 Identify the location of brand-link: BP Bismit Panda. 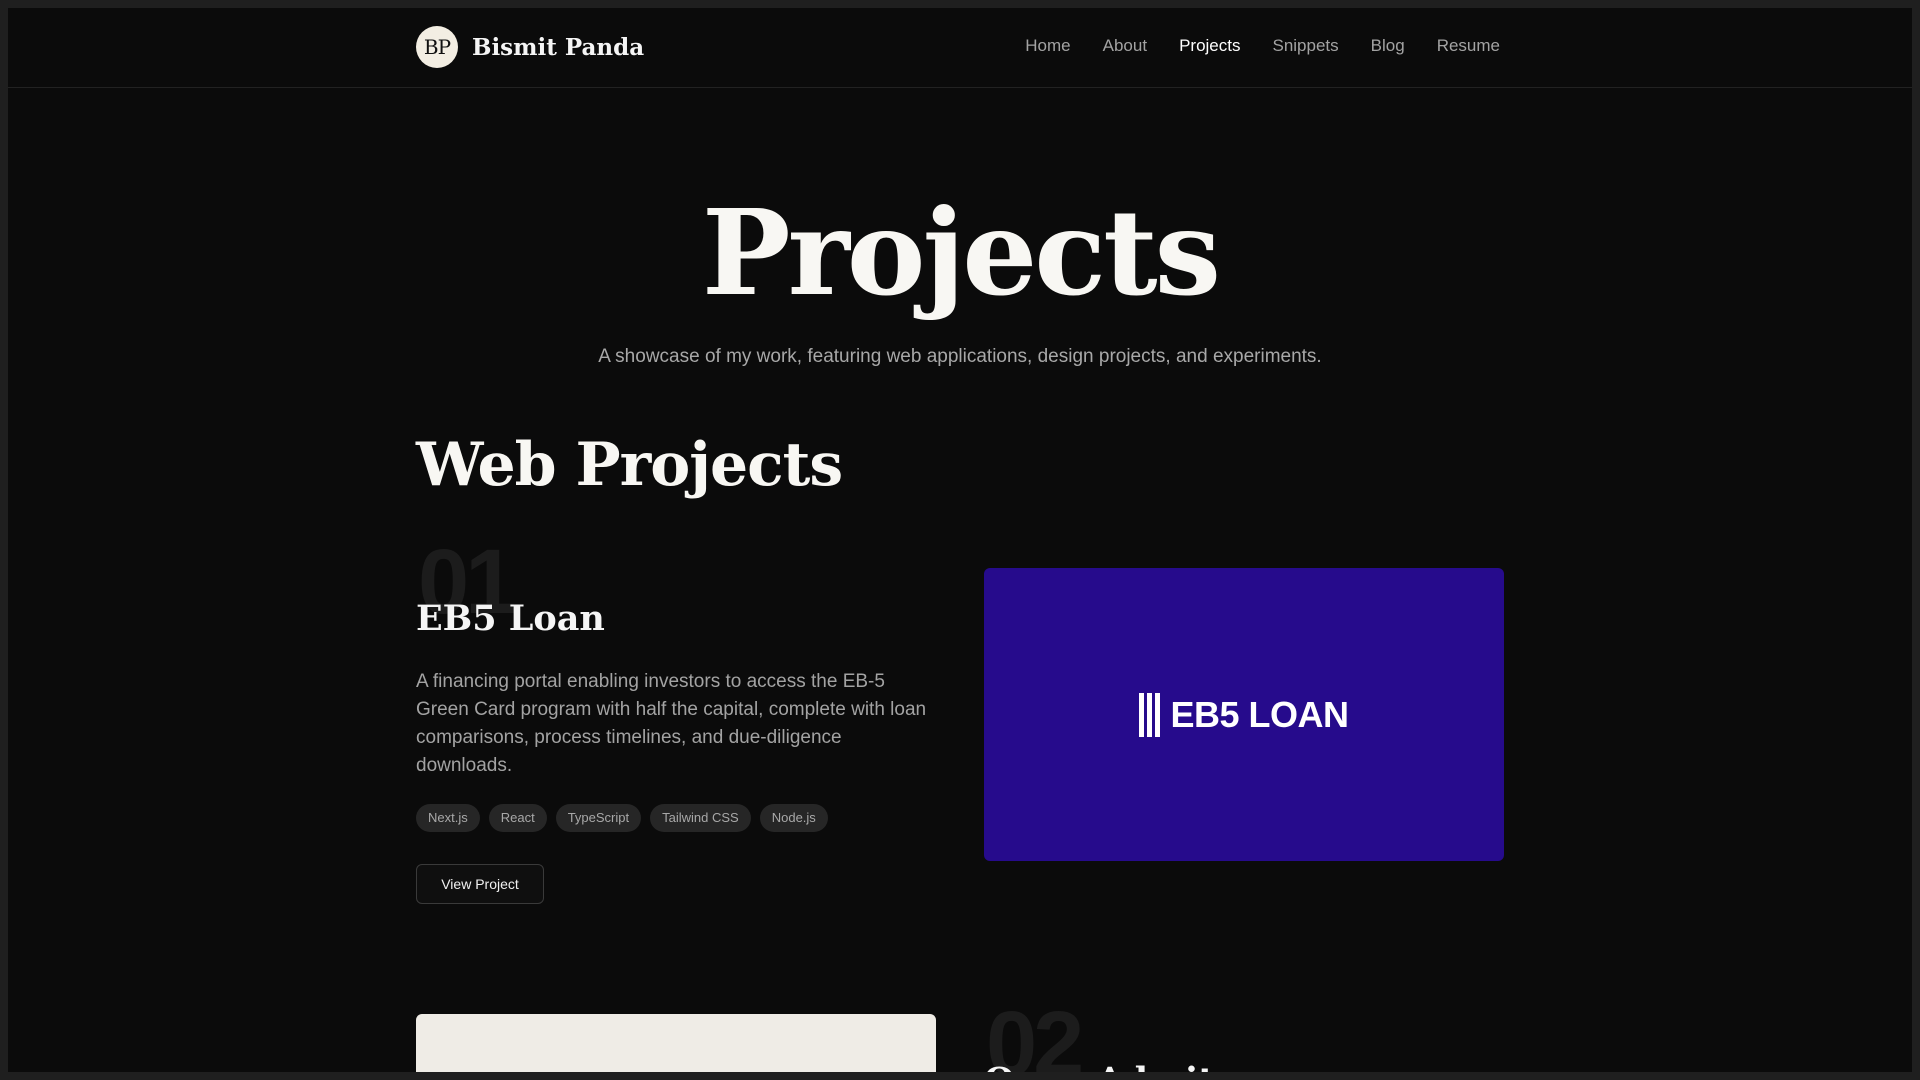
(530, 47).